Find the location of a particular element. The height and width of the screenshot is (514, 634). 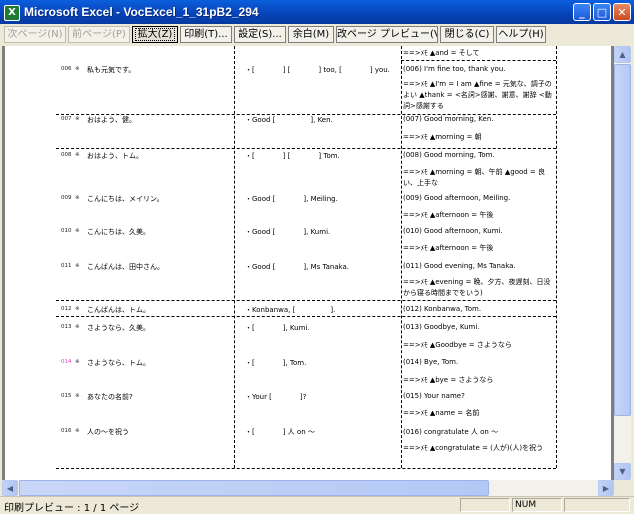

english-sentence: (014) Bye, Tom. is located at coordinates (431, 362).